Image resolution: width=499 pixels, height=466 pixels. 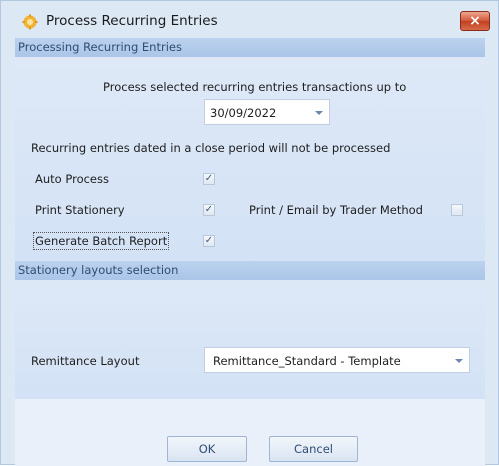 What do you see at coordinates (209, 179) in the screenshot?
I see `auto-process-checkbox: ✓` at bounding box center [209, 179].